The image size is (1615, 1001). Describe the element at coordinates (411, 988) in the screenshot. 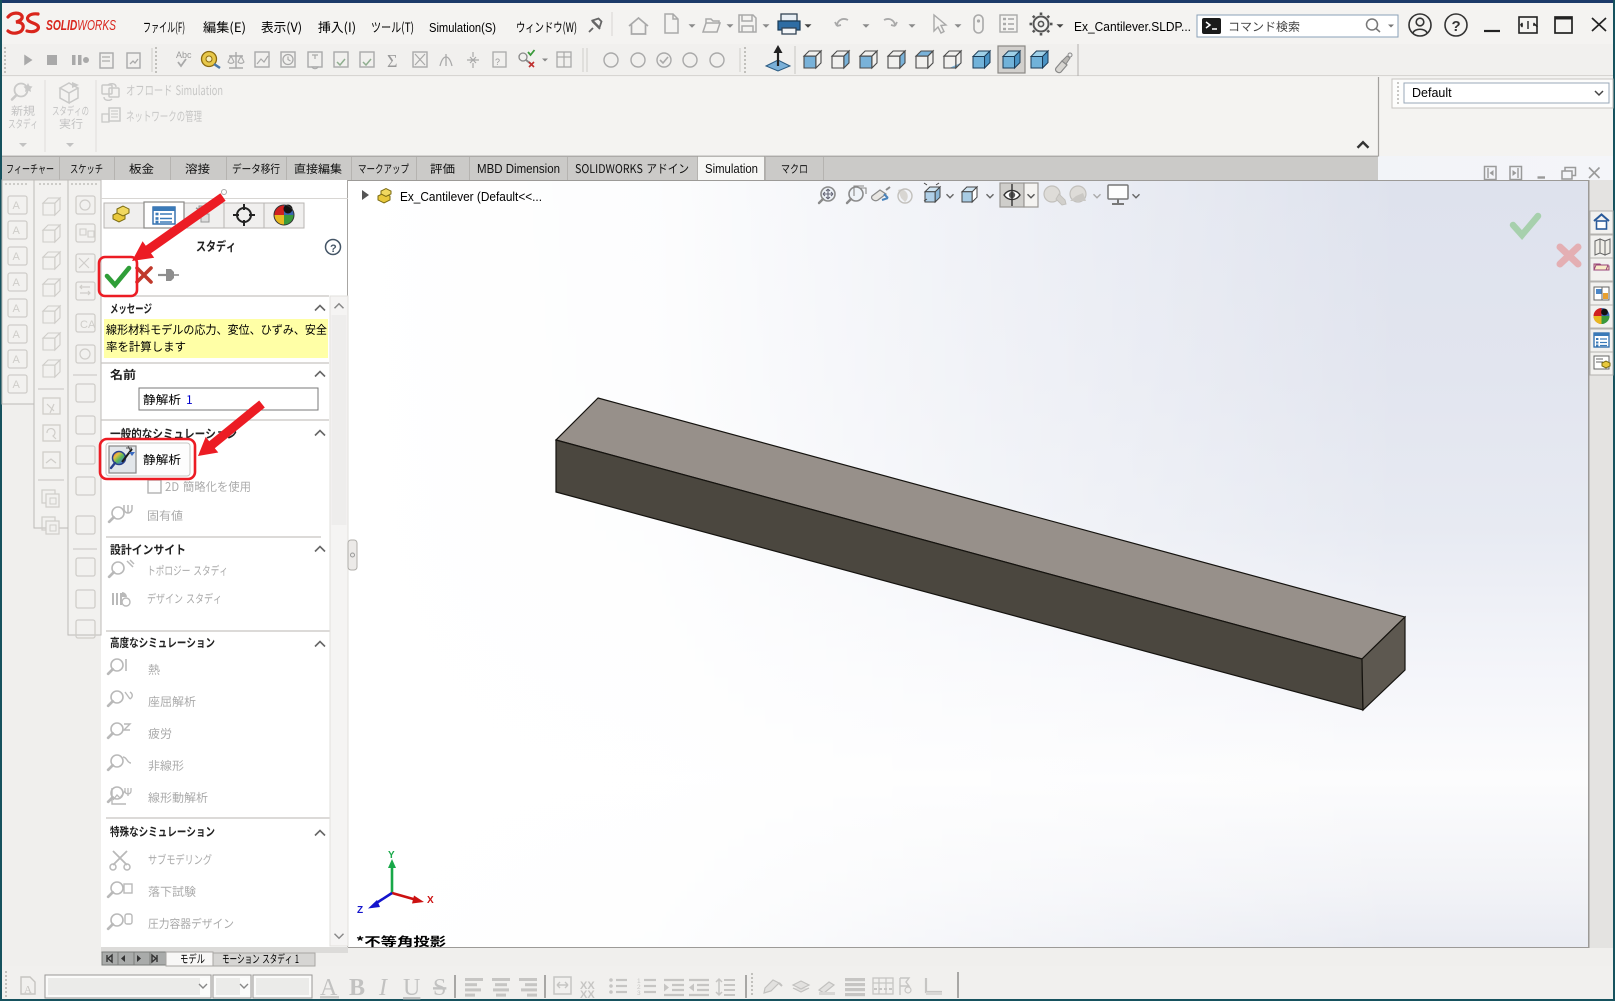

I see `svg-text: U` at that location.